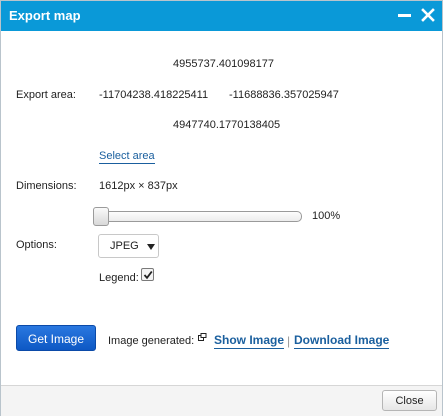 This screenshot has height=416, width=443. I want to click on close-icon, so click(428, 15).